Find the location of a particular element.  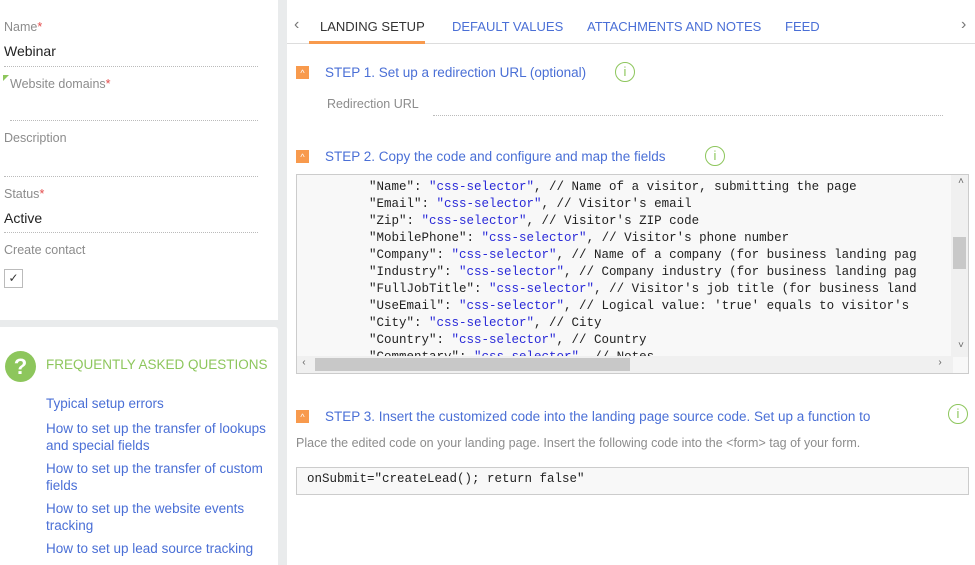

code-text: "UseEmail": is located at coordinates (414, 306).